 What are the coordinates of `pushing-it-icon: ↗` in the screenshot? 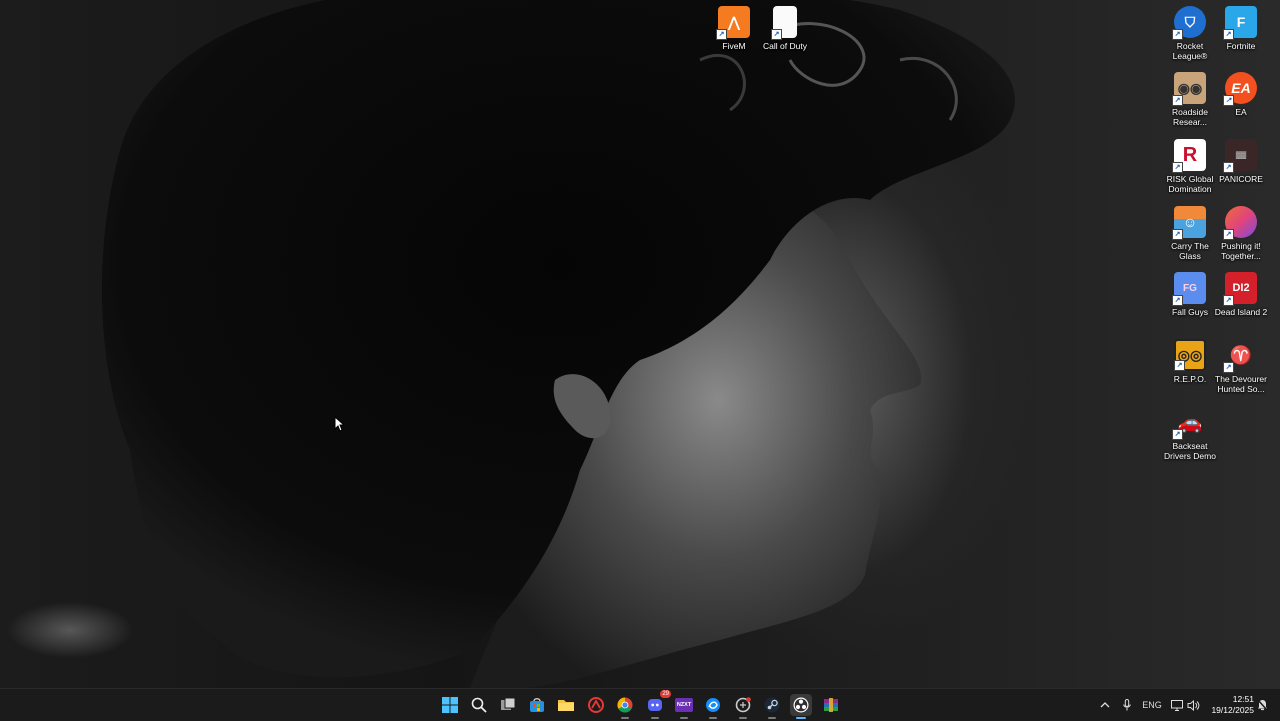 It's located at (1240, 223).